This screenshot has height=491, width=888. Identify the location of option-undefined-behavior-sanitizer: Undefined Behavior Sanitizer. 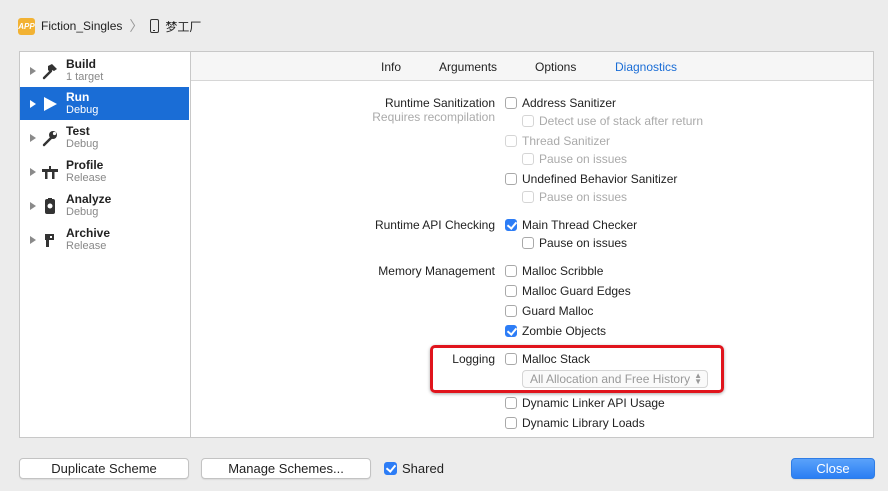
(591, 179).